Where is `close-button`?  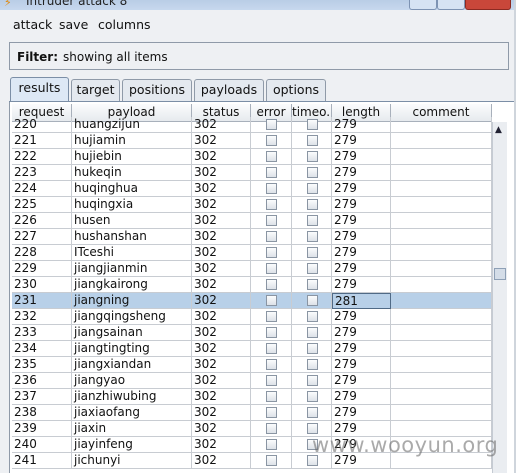 close-button is located at coordinates (488, 5).